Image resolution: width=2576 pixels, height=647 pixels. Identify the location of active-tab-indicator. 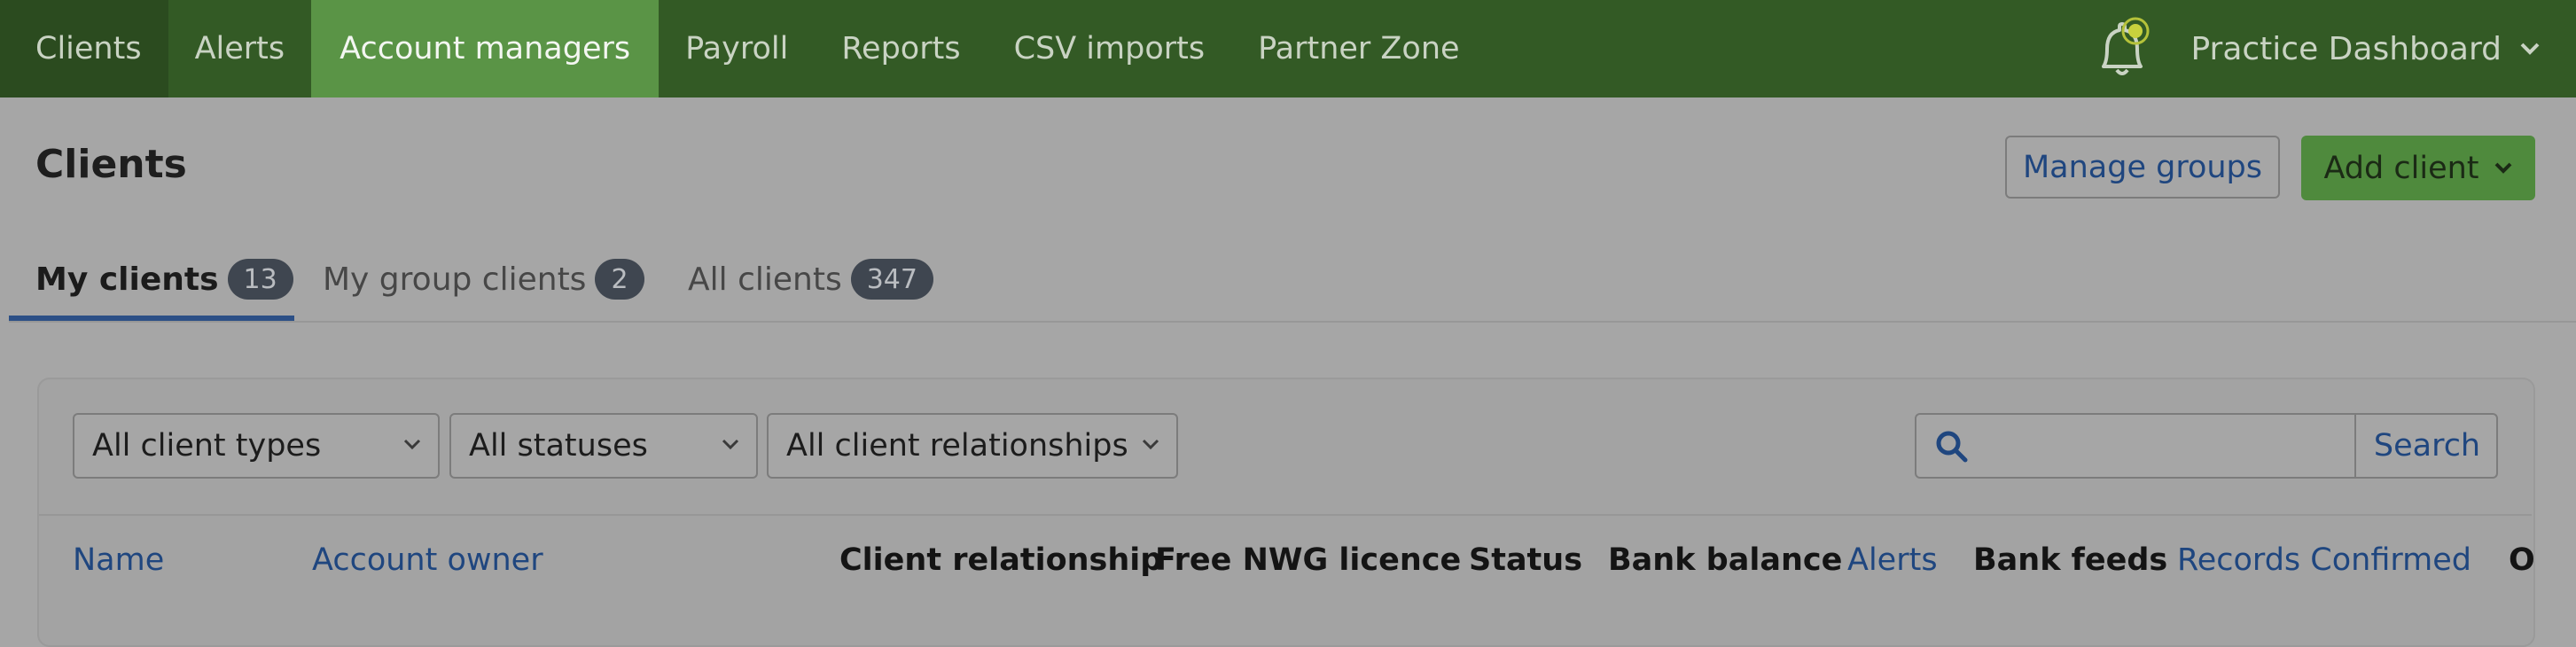
(151, 318).